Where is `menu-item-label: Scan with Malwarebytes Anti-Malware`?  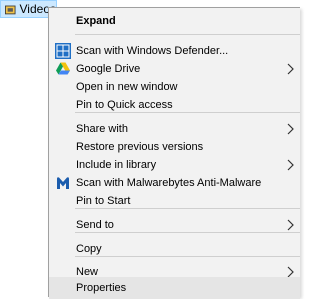 menu-item-label: Scan with Malwarebytes Anti-Malware is located at coordinates (169, 183).